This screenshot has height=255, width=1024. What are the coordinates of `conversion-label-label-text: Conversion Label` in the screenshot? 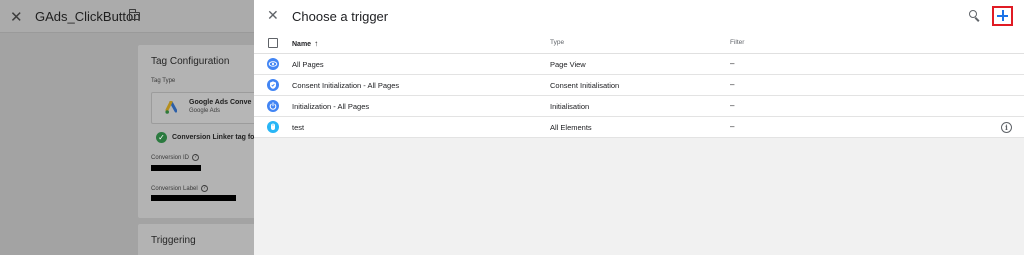 It's located at (174, 189).